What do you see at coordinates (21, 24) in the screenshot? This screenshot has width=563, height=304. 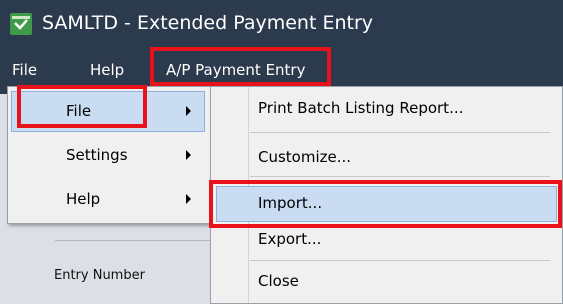 I see `app-check-icon` at bounding box center [21, 24].